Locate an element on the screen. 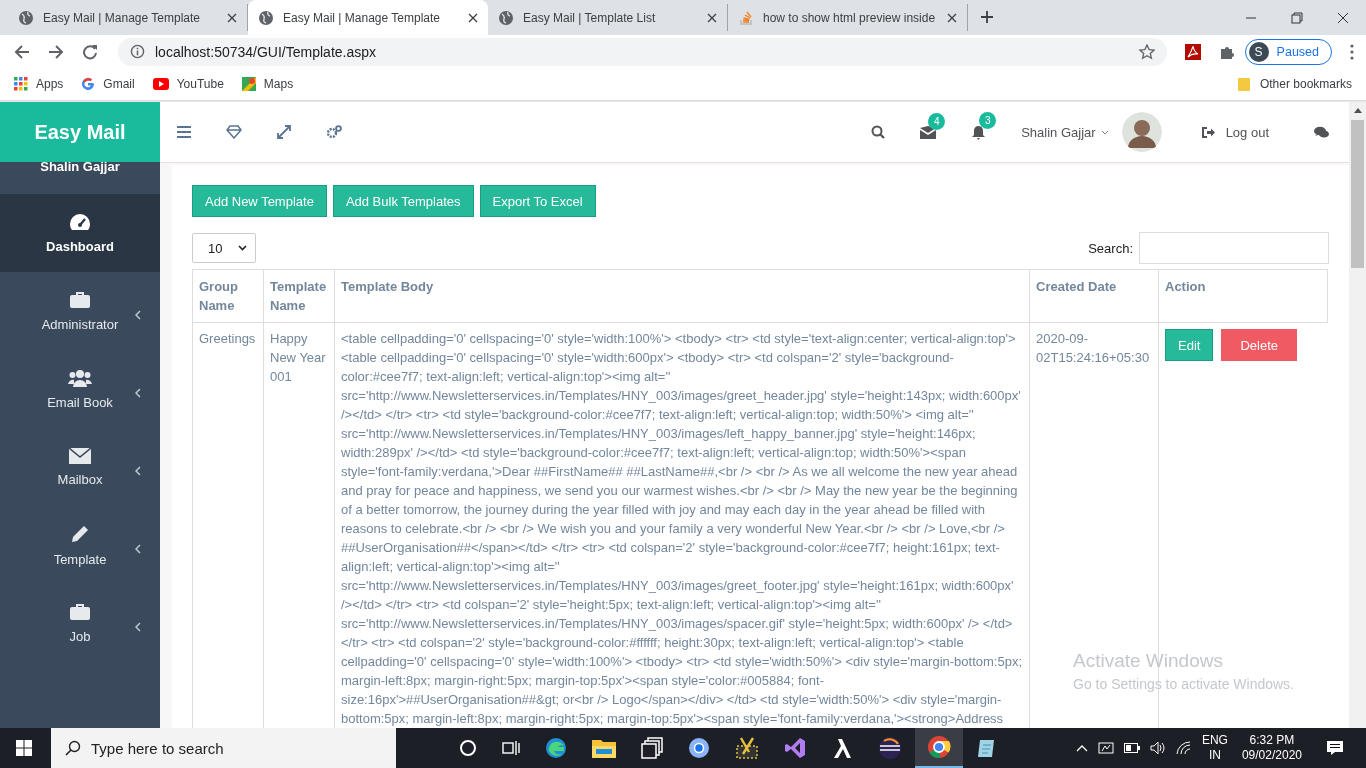 This screenshot has width=1366, height=768. taskbar-search-field: Type here to search is located at coordinates (223, 748).